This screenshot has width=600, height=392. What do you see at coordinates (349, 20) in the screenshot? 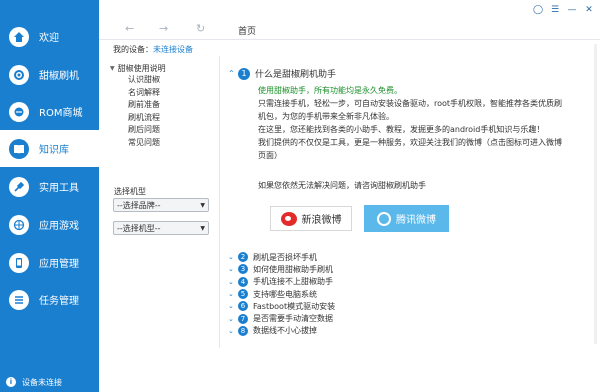
I see `top-bar: ← → ↻ 首页 ◯ ☰ — ✕` at bounding box center [349, 20].